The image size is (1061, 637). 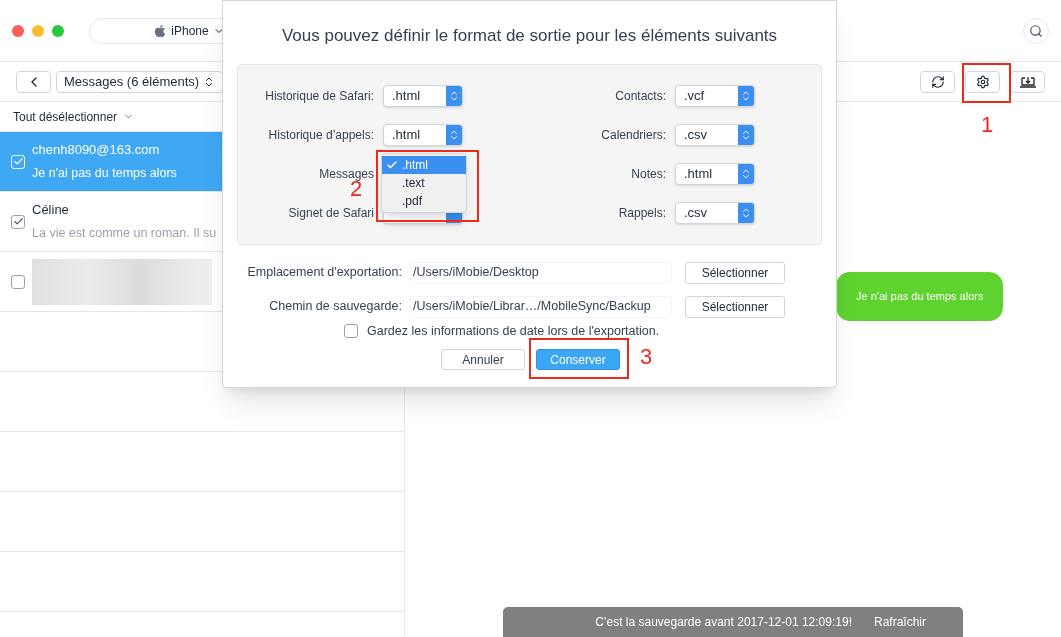 I want to click on settings-button, so click(x=982, y=81).